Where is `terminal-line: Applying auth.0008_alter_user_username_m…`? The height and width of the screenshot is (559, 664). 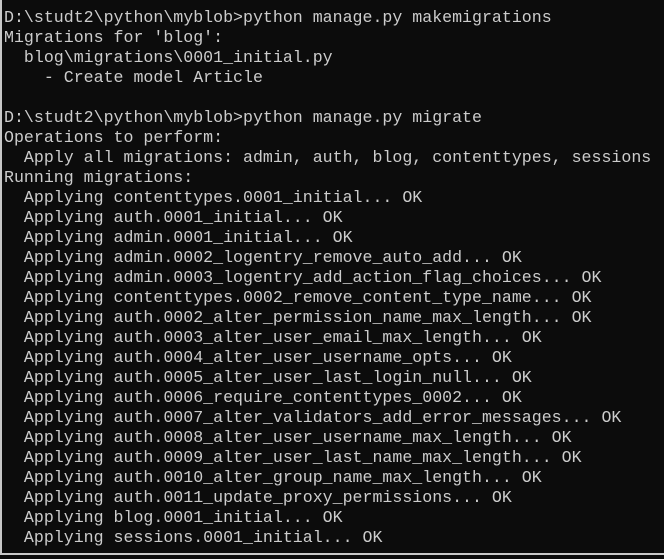 terminal-line: Applying auth.0008_alter_user_username_m… is located at coordinates (288, 437).